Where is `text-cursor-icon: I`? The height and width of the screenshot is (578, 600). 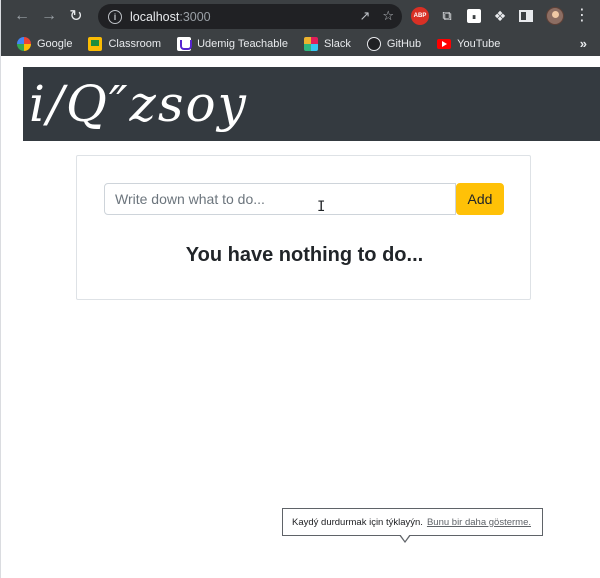 text-cursor-icon: I is located at coordinates (321, 207).